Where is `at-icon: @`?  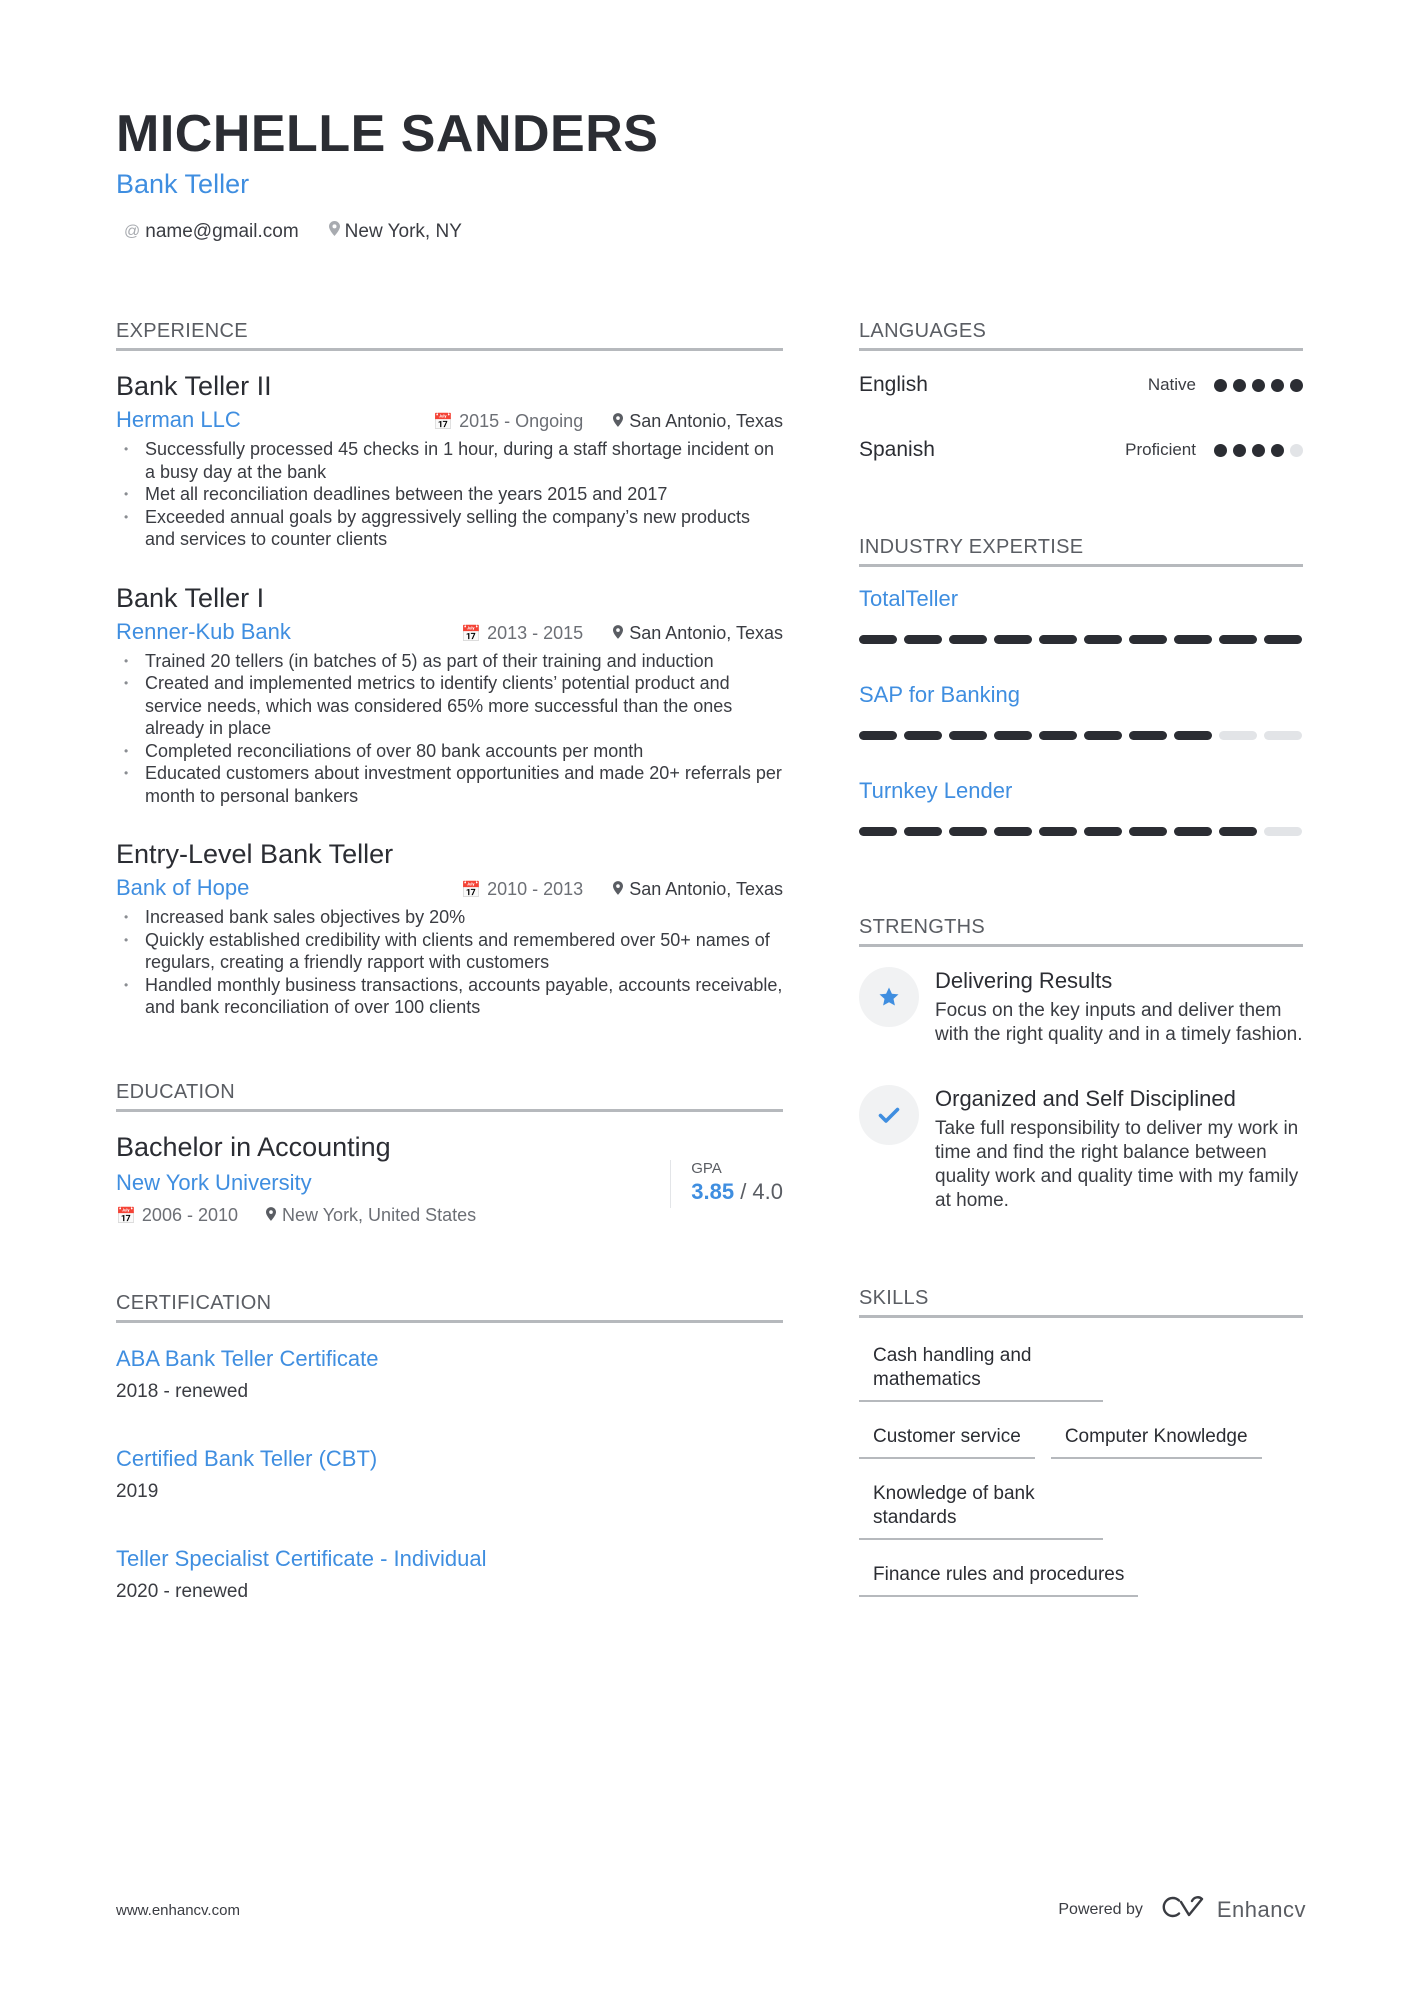
at-icon: @ is located at coordinates (132, 231).